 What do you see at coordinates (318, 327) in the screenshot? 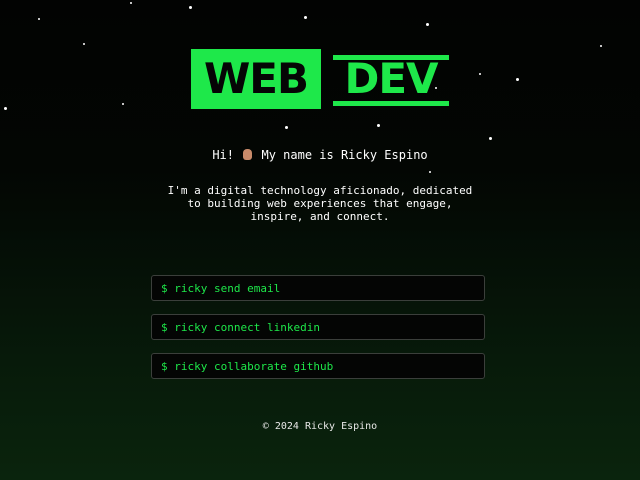
I see `connect-linkedin-button: $ ricky connect linkedin` at bounding box center [318, 327].